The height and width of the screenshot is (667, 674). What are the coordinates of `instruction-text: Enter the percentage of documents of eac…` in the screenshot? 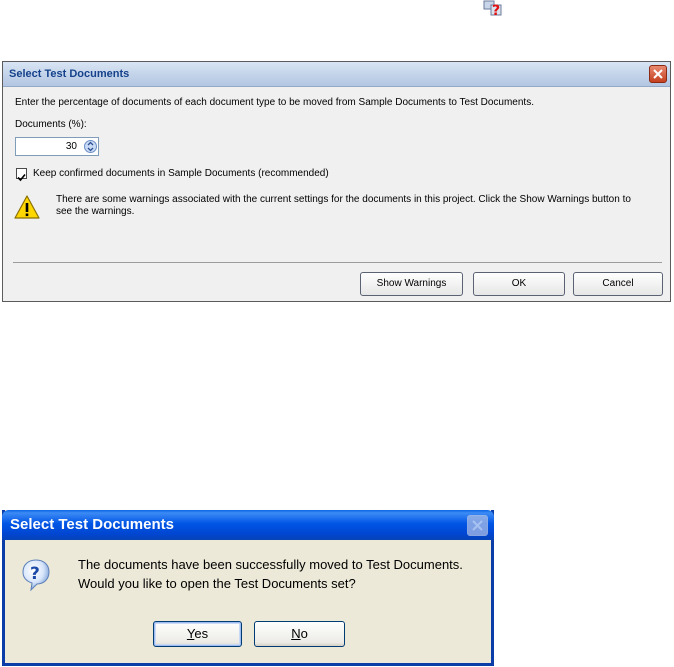 It's located at (274, 102).